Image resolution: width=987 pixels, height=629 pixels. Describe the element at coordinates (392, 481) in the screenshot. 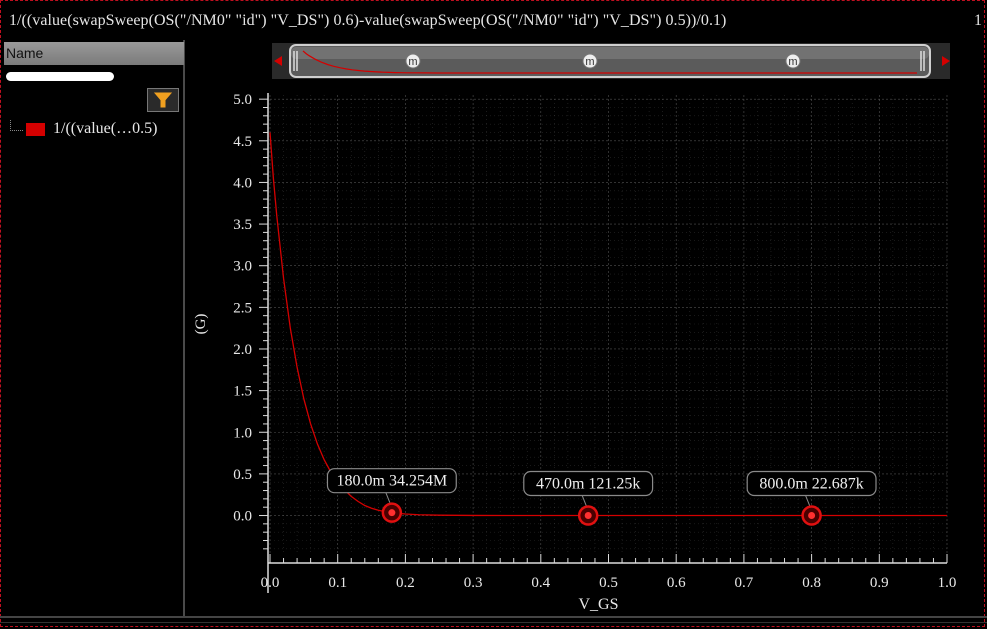

I see `marker-label: 180.0m 34.254M` at that location.